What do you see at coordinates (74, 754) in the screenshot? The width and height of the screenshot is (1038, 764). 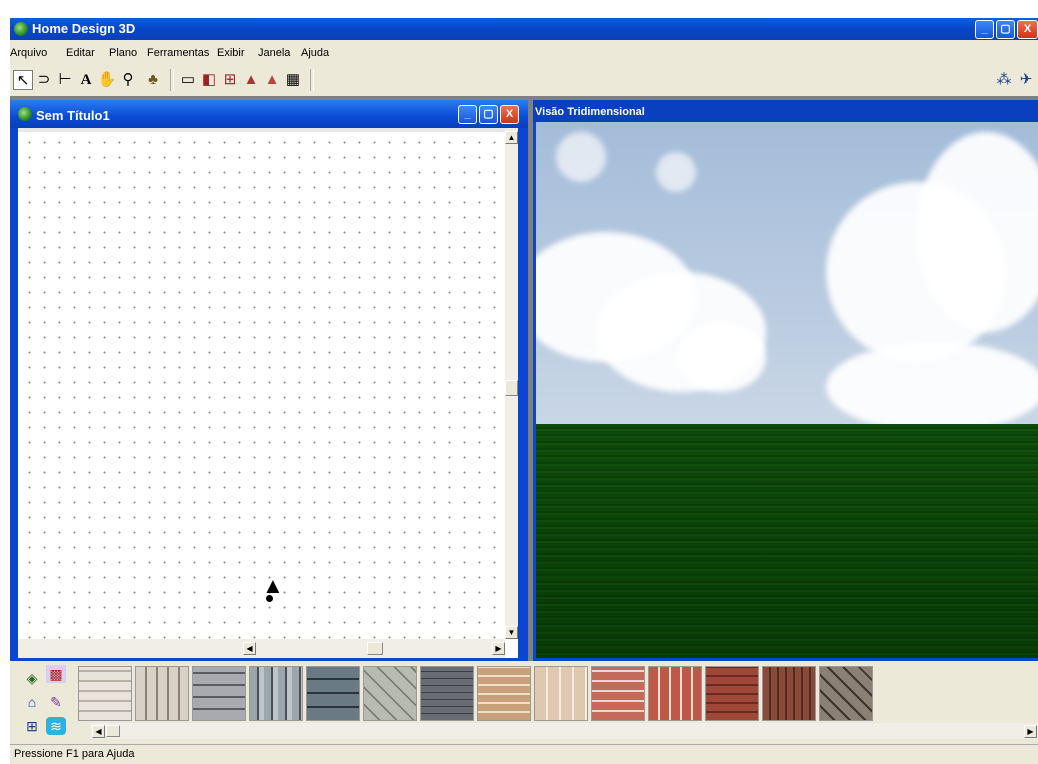 I see `status-text: Pressione F1 para Ajuda` at bounding box center [74, 754].